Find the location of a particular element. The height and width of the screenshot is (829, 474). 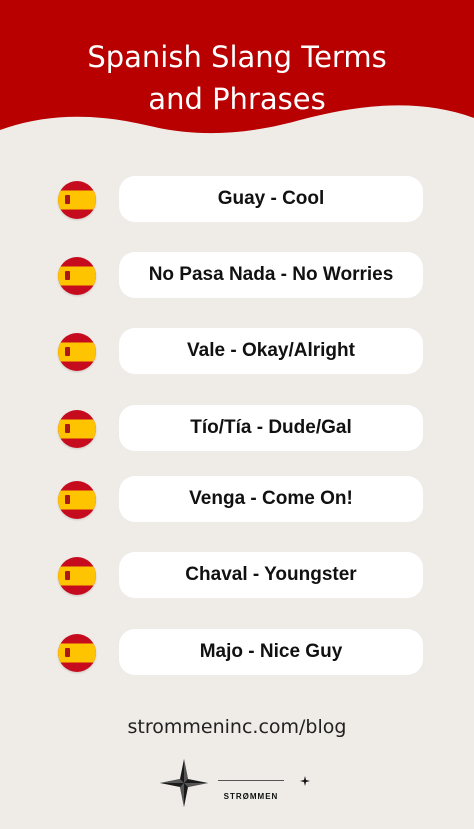

brand-name: STRØMMEN is located at coordinates (251, 796).